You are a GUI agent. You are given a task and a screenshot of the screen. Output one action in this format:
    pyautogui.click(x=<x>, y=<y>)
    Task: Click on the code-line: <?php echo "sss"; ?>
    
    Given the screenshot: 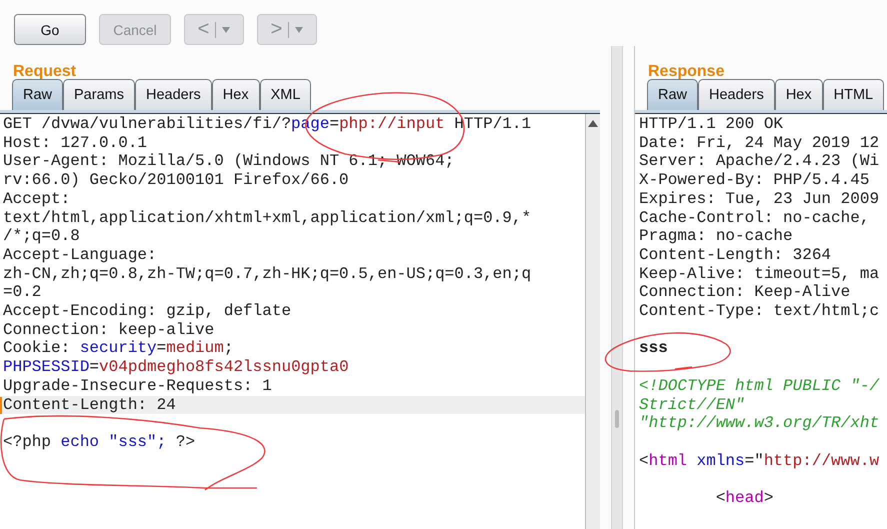 What is the action you would take?
    pyautogui.click(x=99, y=442)
    